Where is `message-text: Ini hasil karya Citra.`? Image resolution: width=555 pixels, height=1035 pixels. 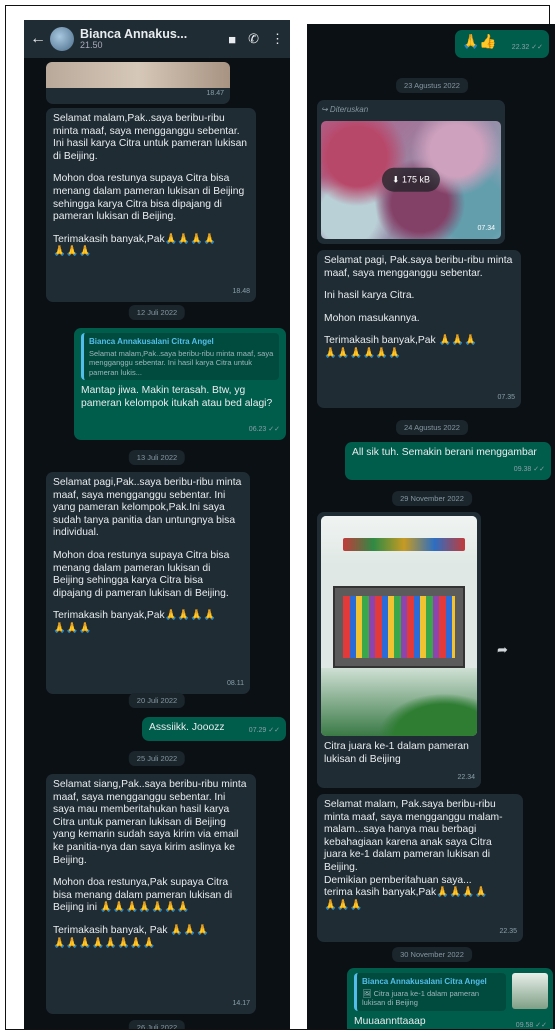
message-text: Ini hasil karya Citra. is located at coordinates (369, 296).